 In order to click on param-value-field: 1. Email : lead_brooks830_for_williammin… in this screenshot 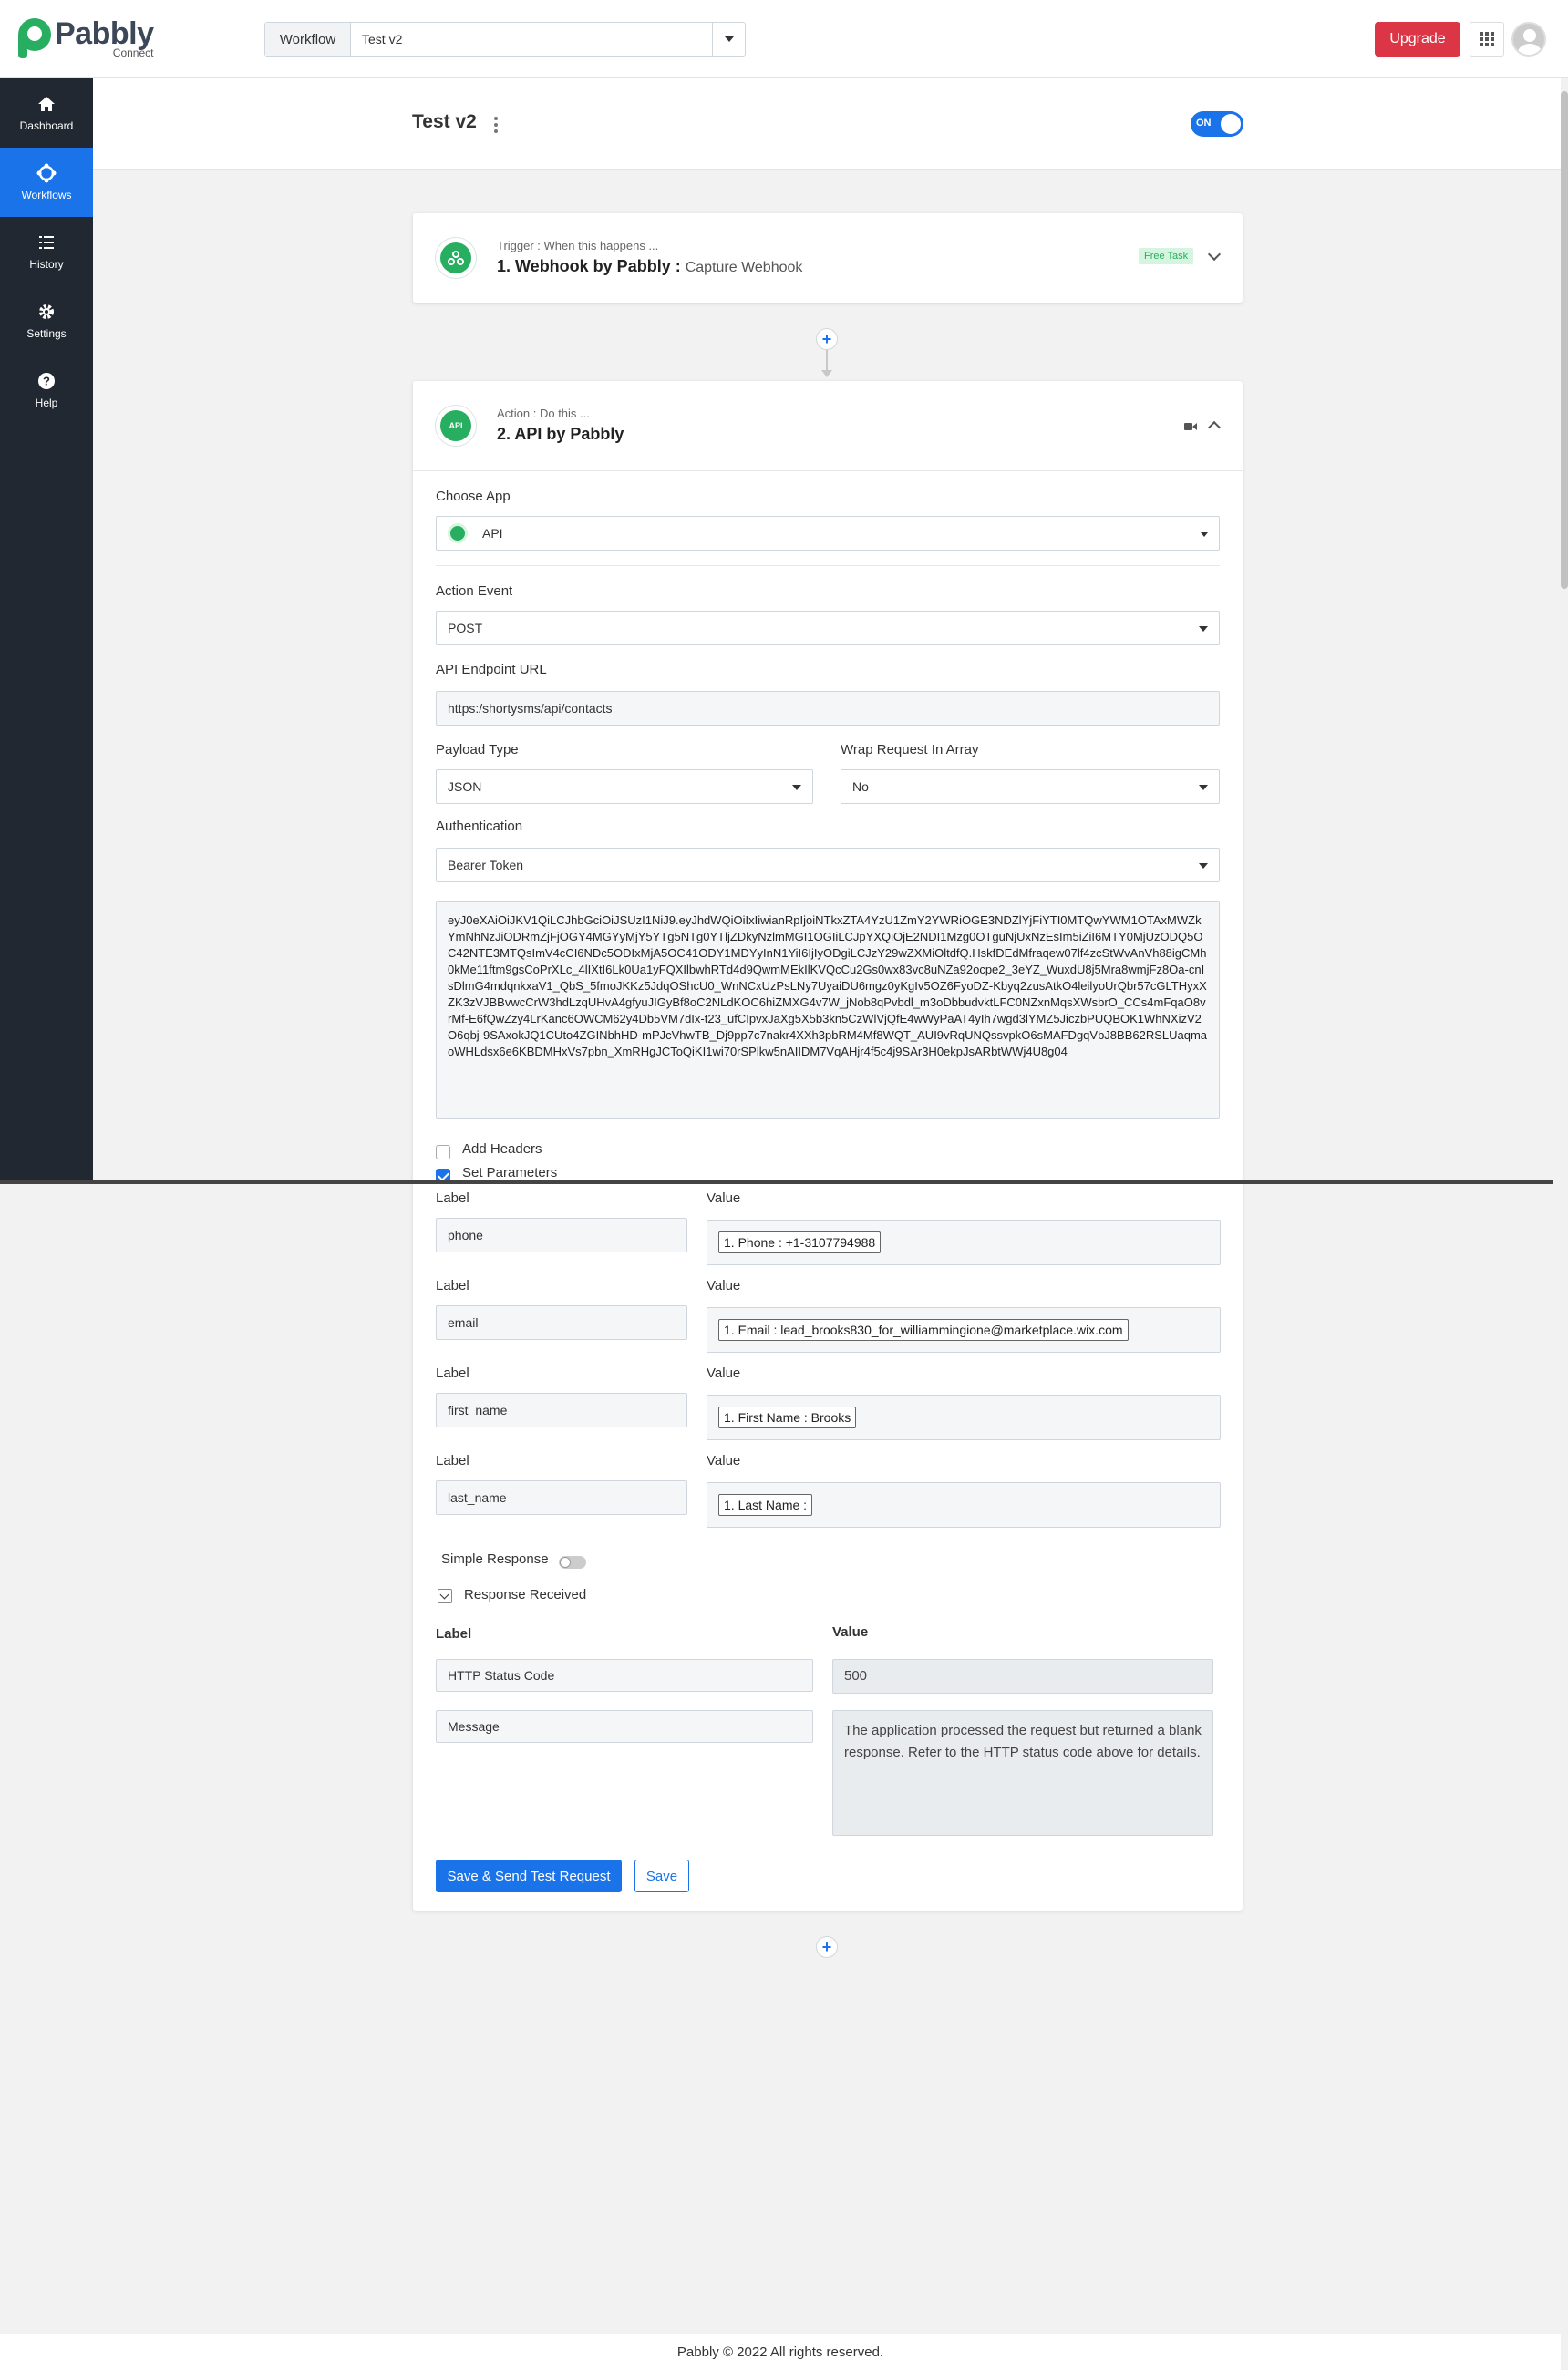, I will do `click(964, 1330)`.